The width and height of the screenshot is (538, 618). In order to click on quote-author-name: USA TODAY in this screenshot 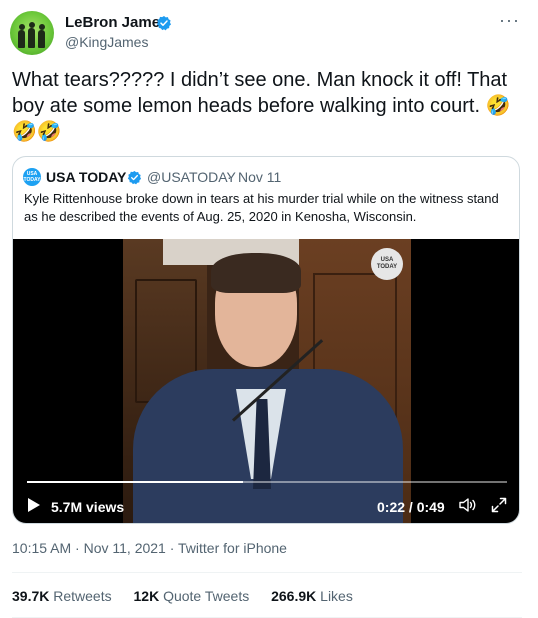, I will do `click(86, 177)`.